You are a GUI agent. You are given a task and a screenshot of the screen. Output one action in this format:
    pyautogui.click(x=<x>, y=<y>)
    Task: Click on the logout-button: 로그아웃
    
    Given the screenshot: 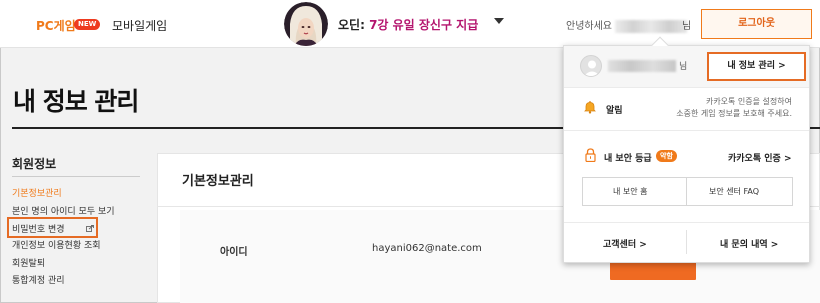 What is the action you would take?
    pyautogui.click(x=756, y=24)
    